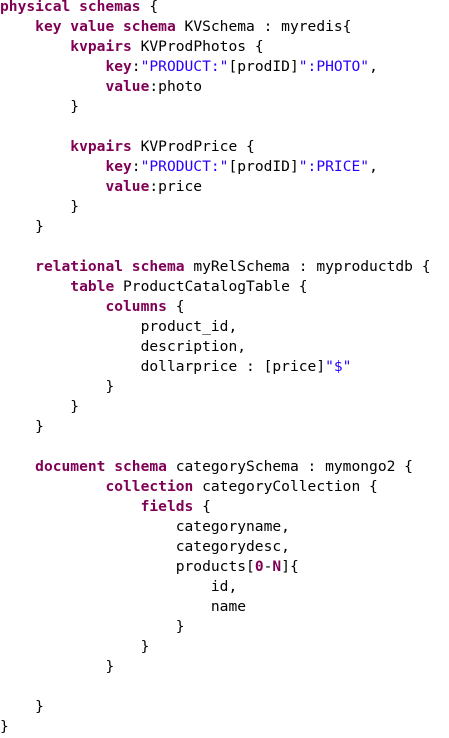 The image size is (449, 738). I want to click on code-keyword: 0, so click(259, 566).